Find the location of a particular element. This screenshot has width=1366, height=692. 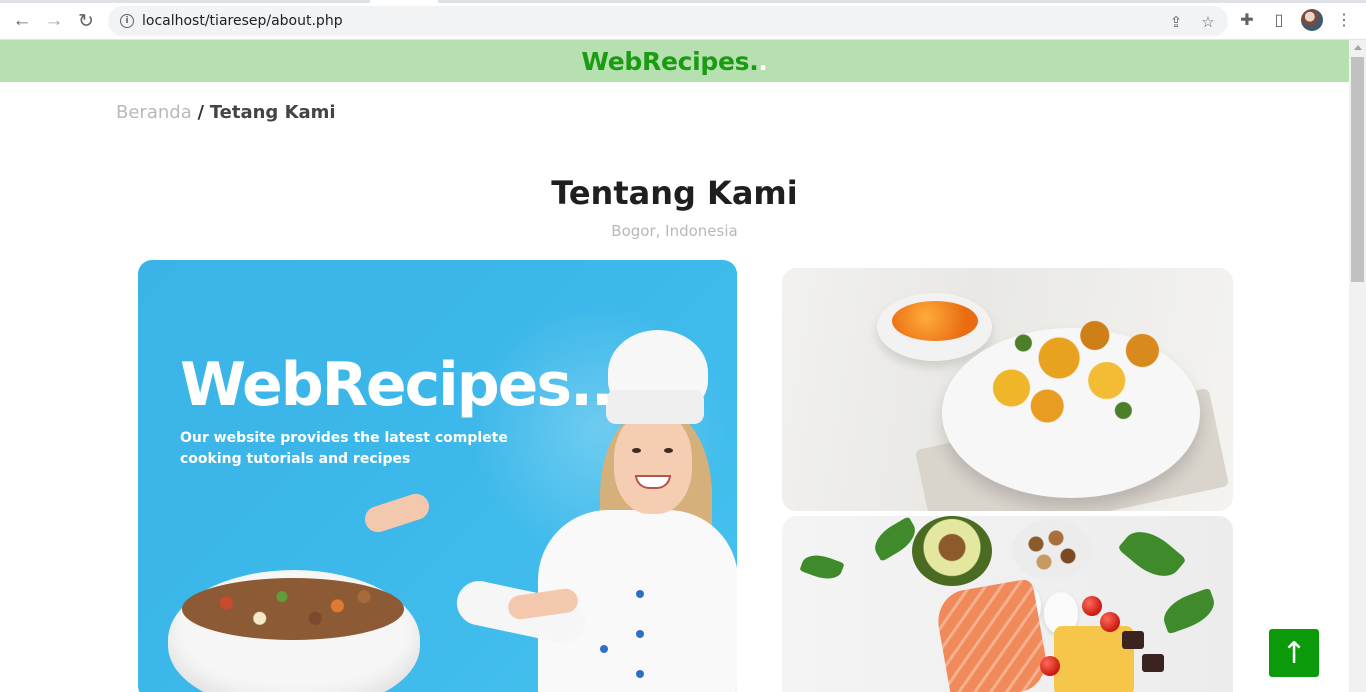

chili-sauce is located at coordinates (935, 321).